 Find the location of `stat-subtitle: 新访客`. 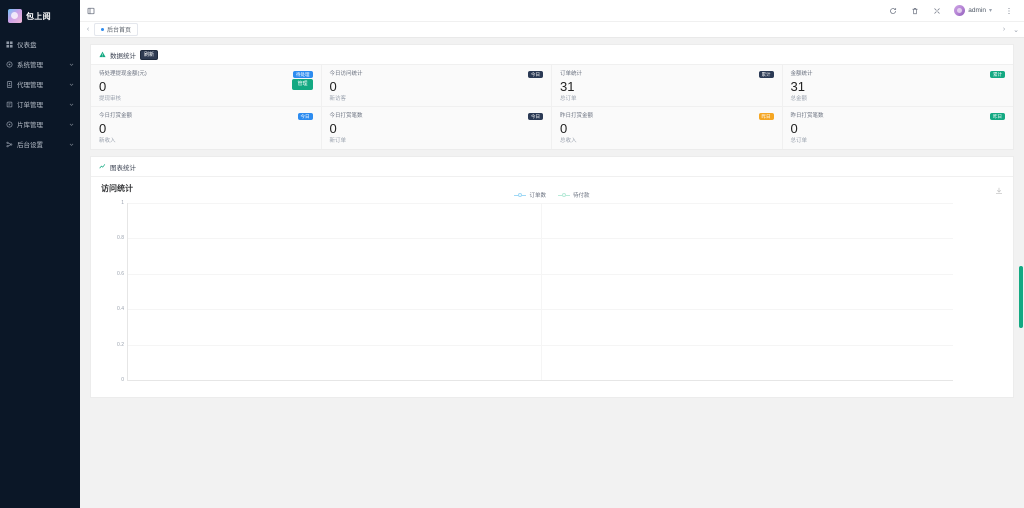

stat-subtitle: 新访客 is located at coordinates (338, 99).